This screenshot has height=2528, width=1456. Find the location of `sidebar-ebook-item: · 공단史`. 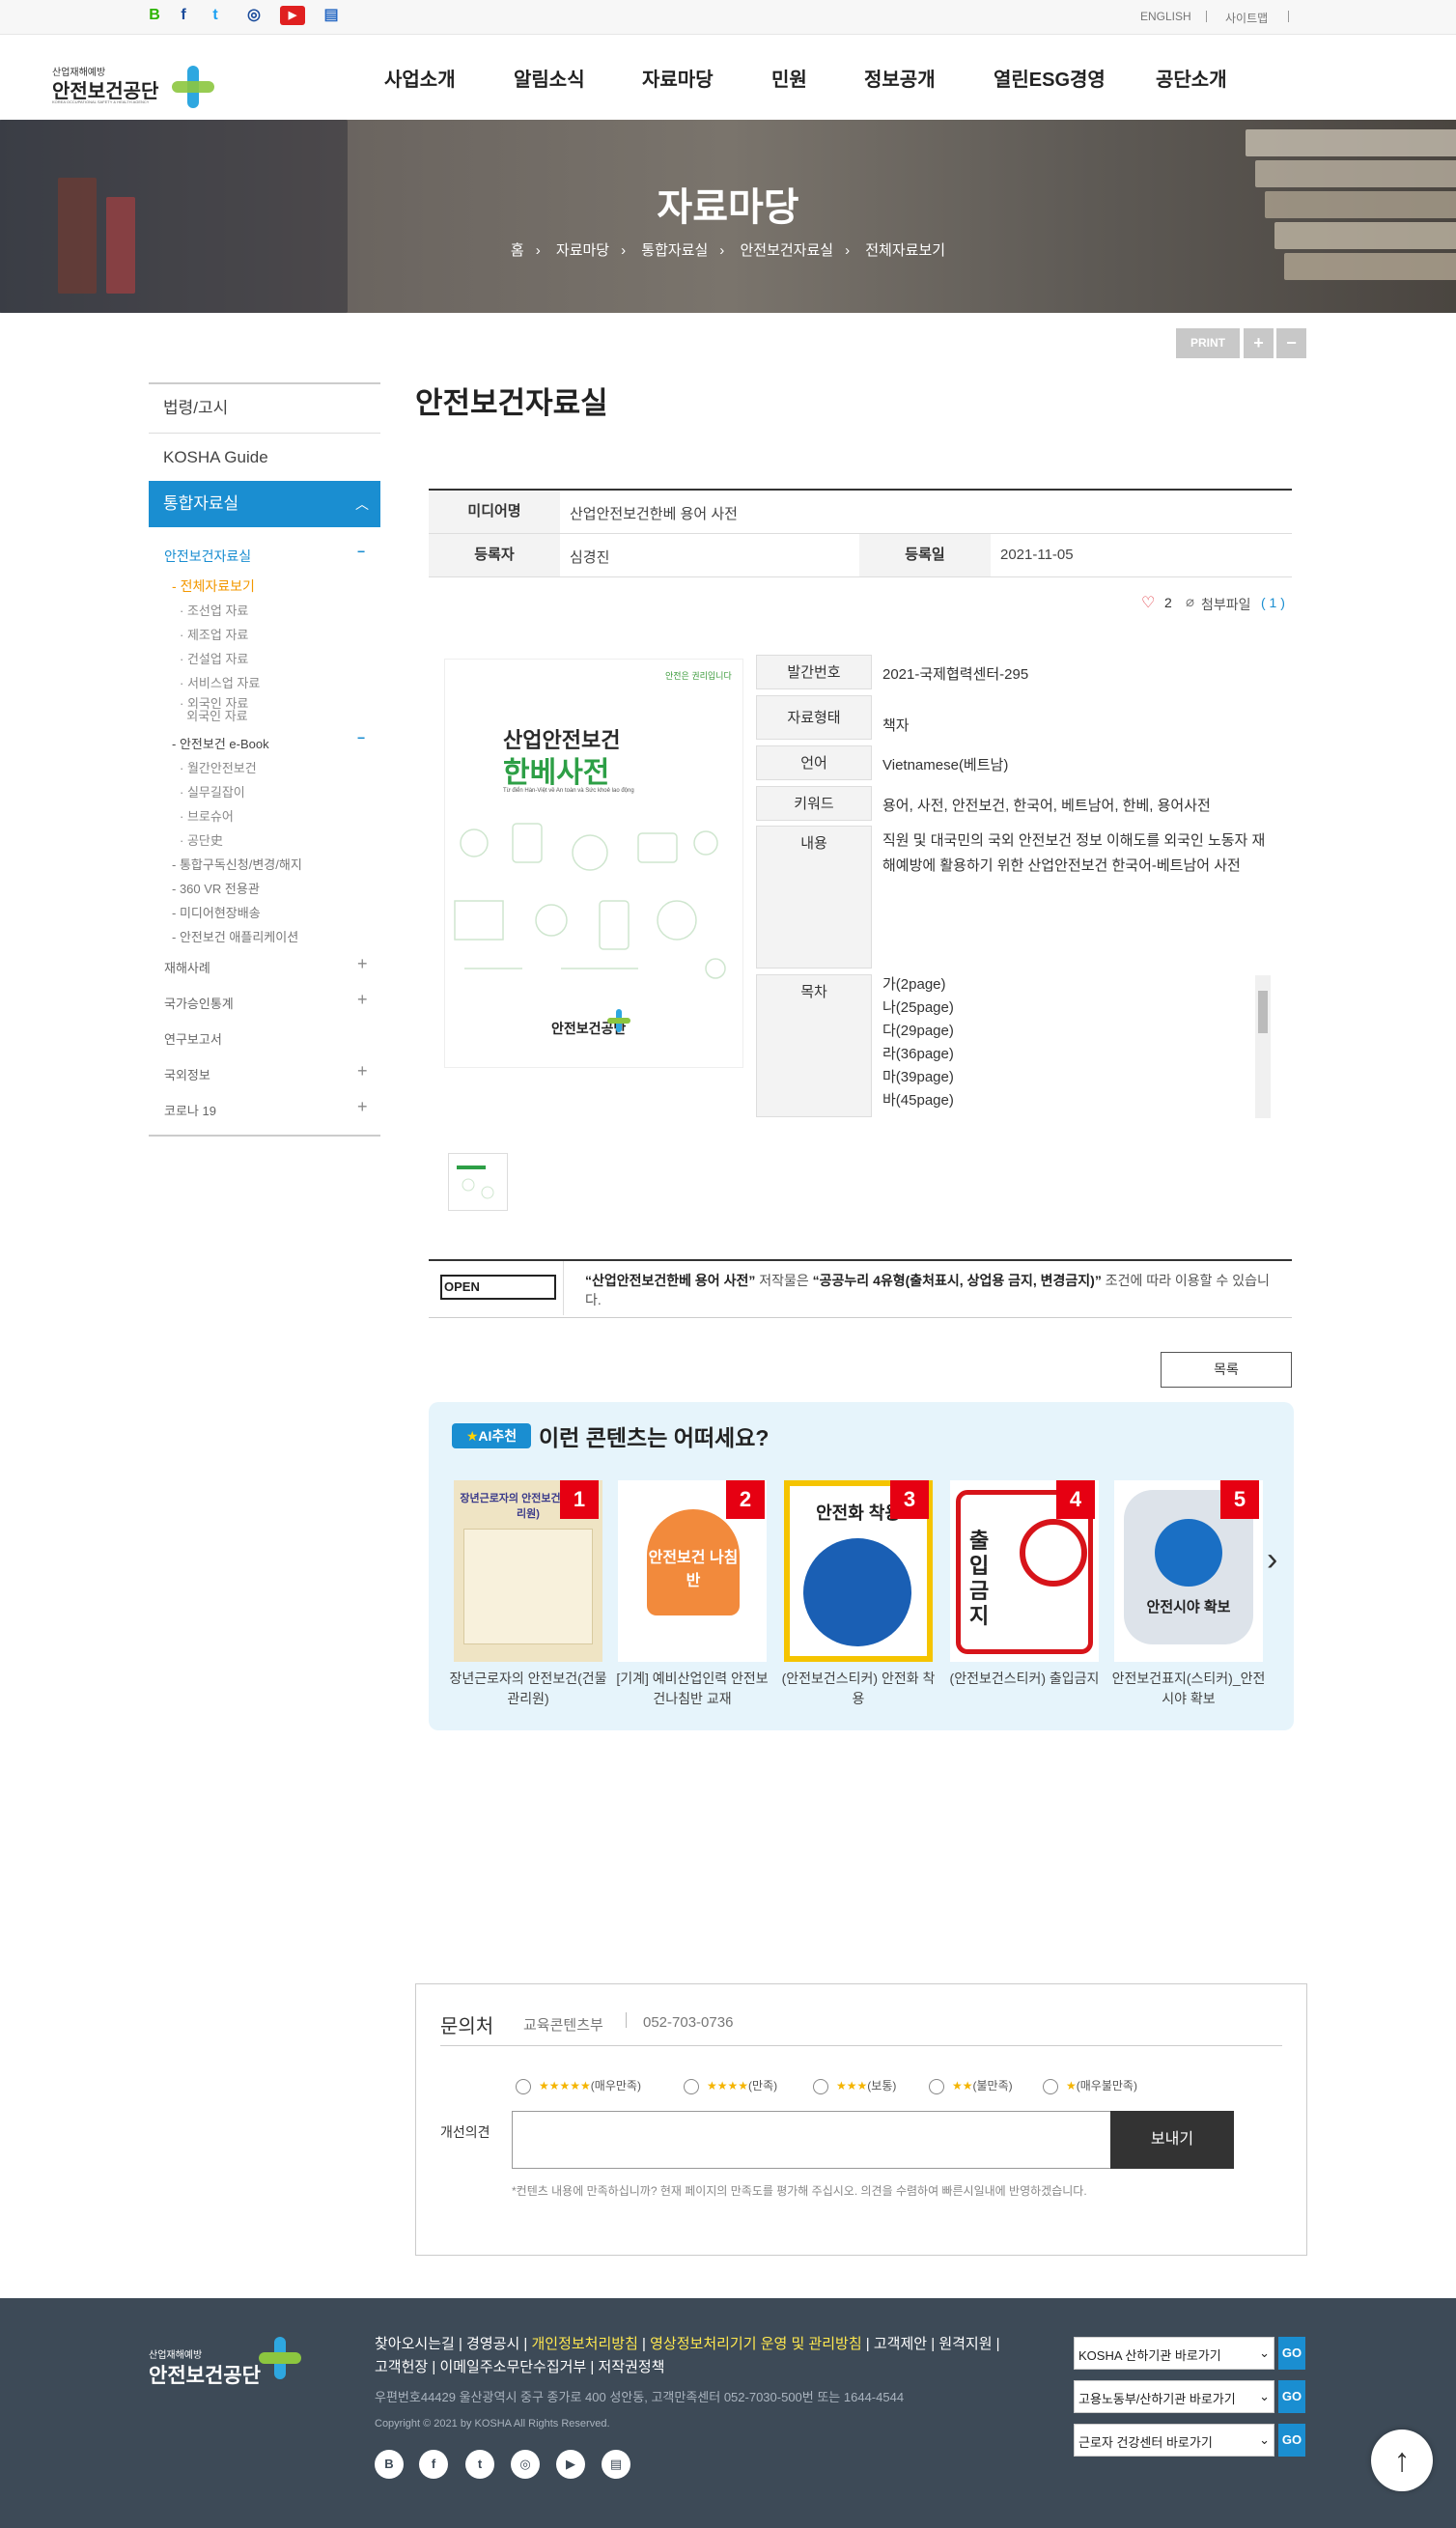

sidebar-ebook-item: · 공단史 is located at coordinates (202, 839).